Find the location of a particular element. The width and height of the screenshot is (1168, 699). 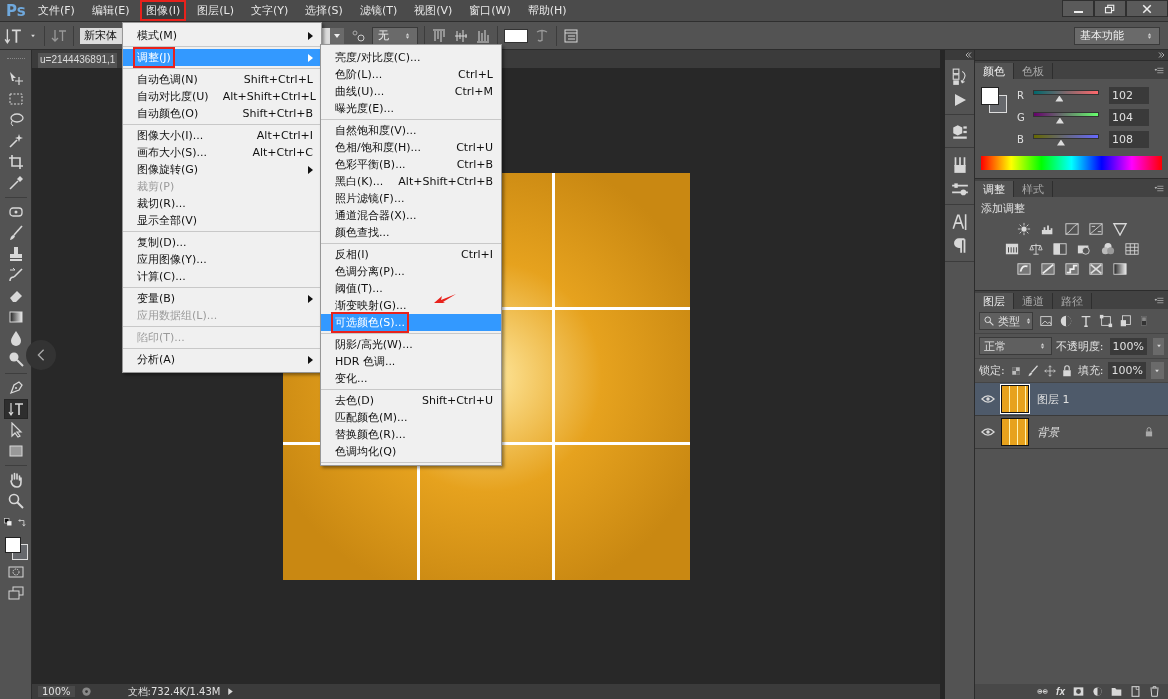

menu-item: 变量(B) is located at coordinates (222, 298).